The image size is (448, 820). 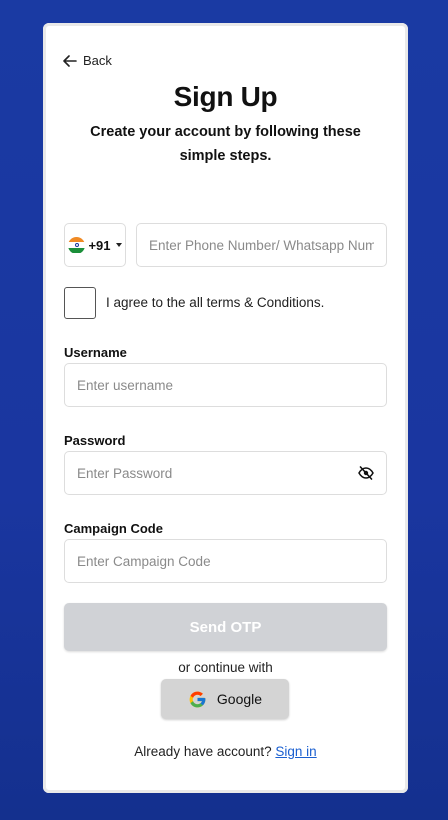 What do you see at coordinates (197, 699) in the screenshot?
I see `google-icon` at bounding box center [197, 699].